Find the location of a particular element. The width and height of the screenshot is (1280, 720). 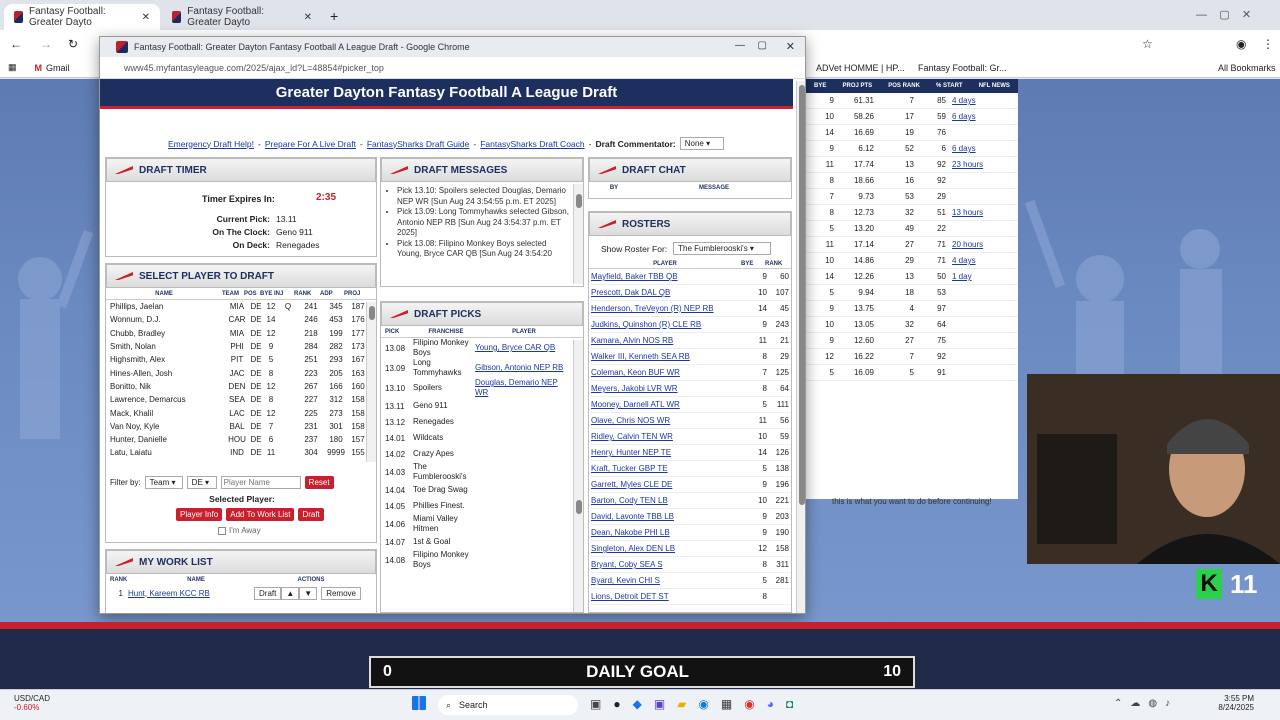

reset-button: Reset is located at coordinates (319, 482).